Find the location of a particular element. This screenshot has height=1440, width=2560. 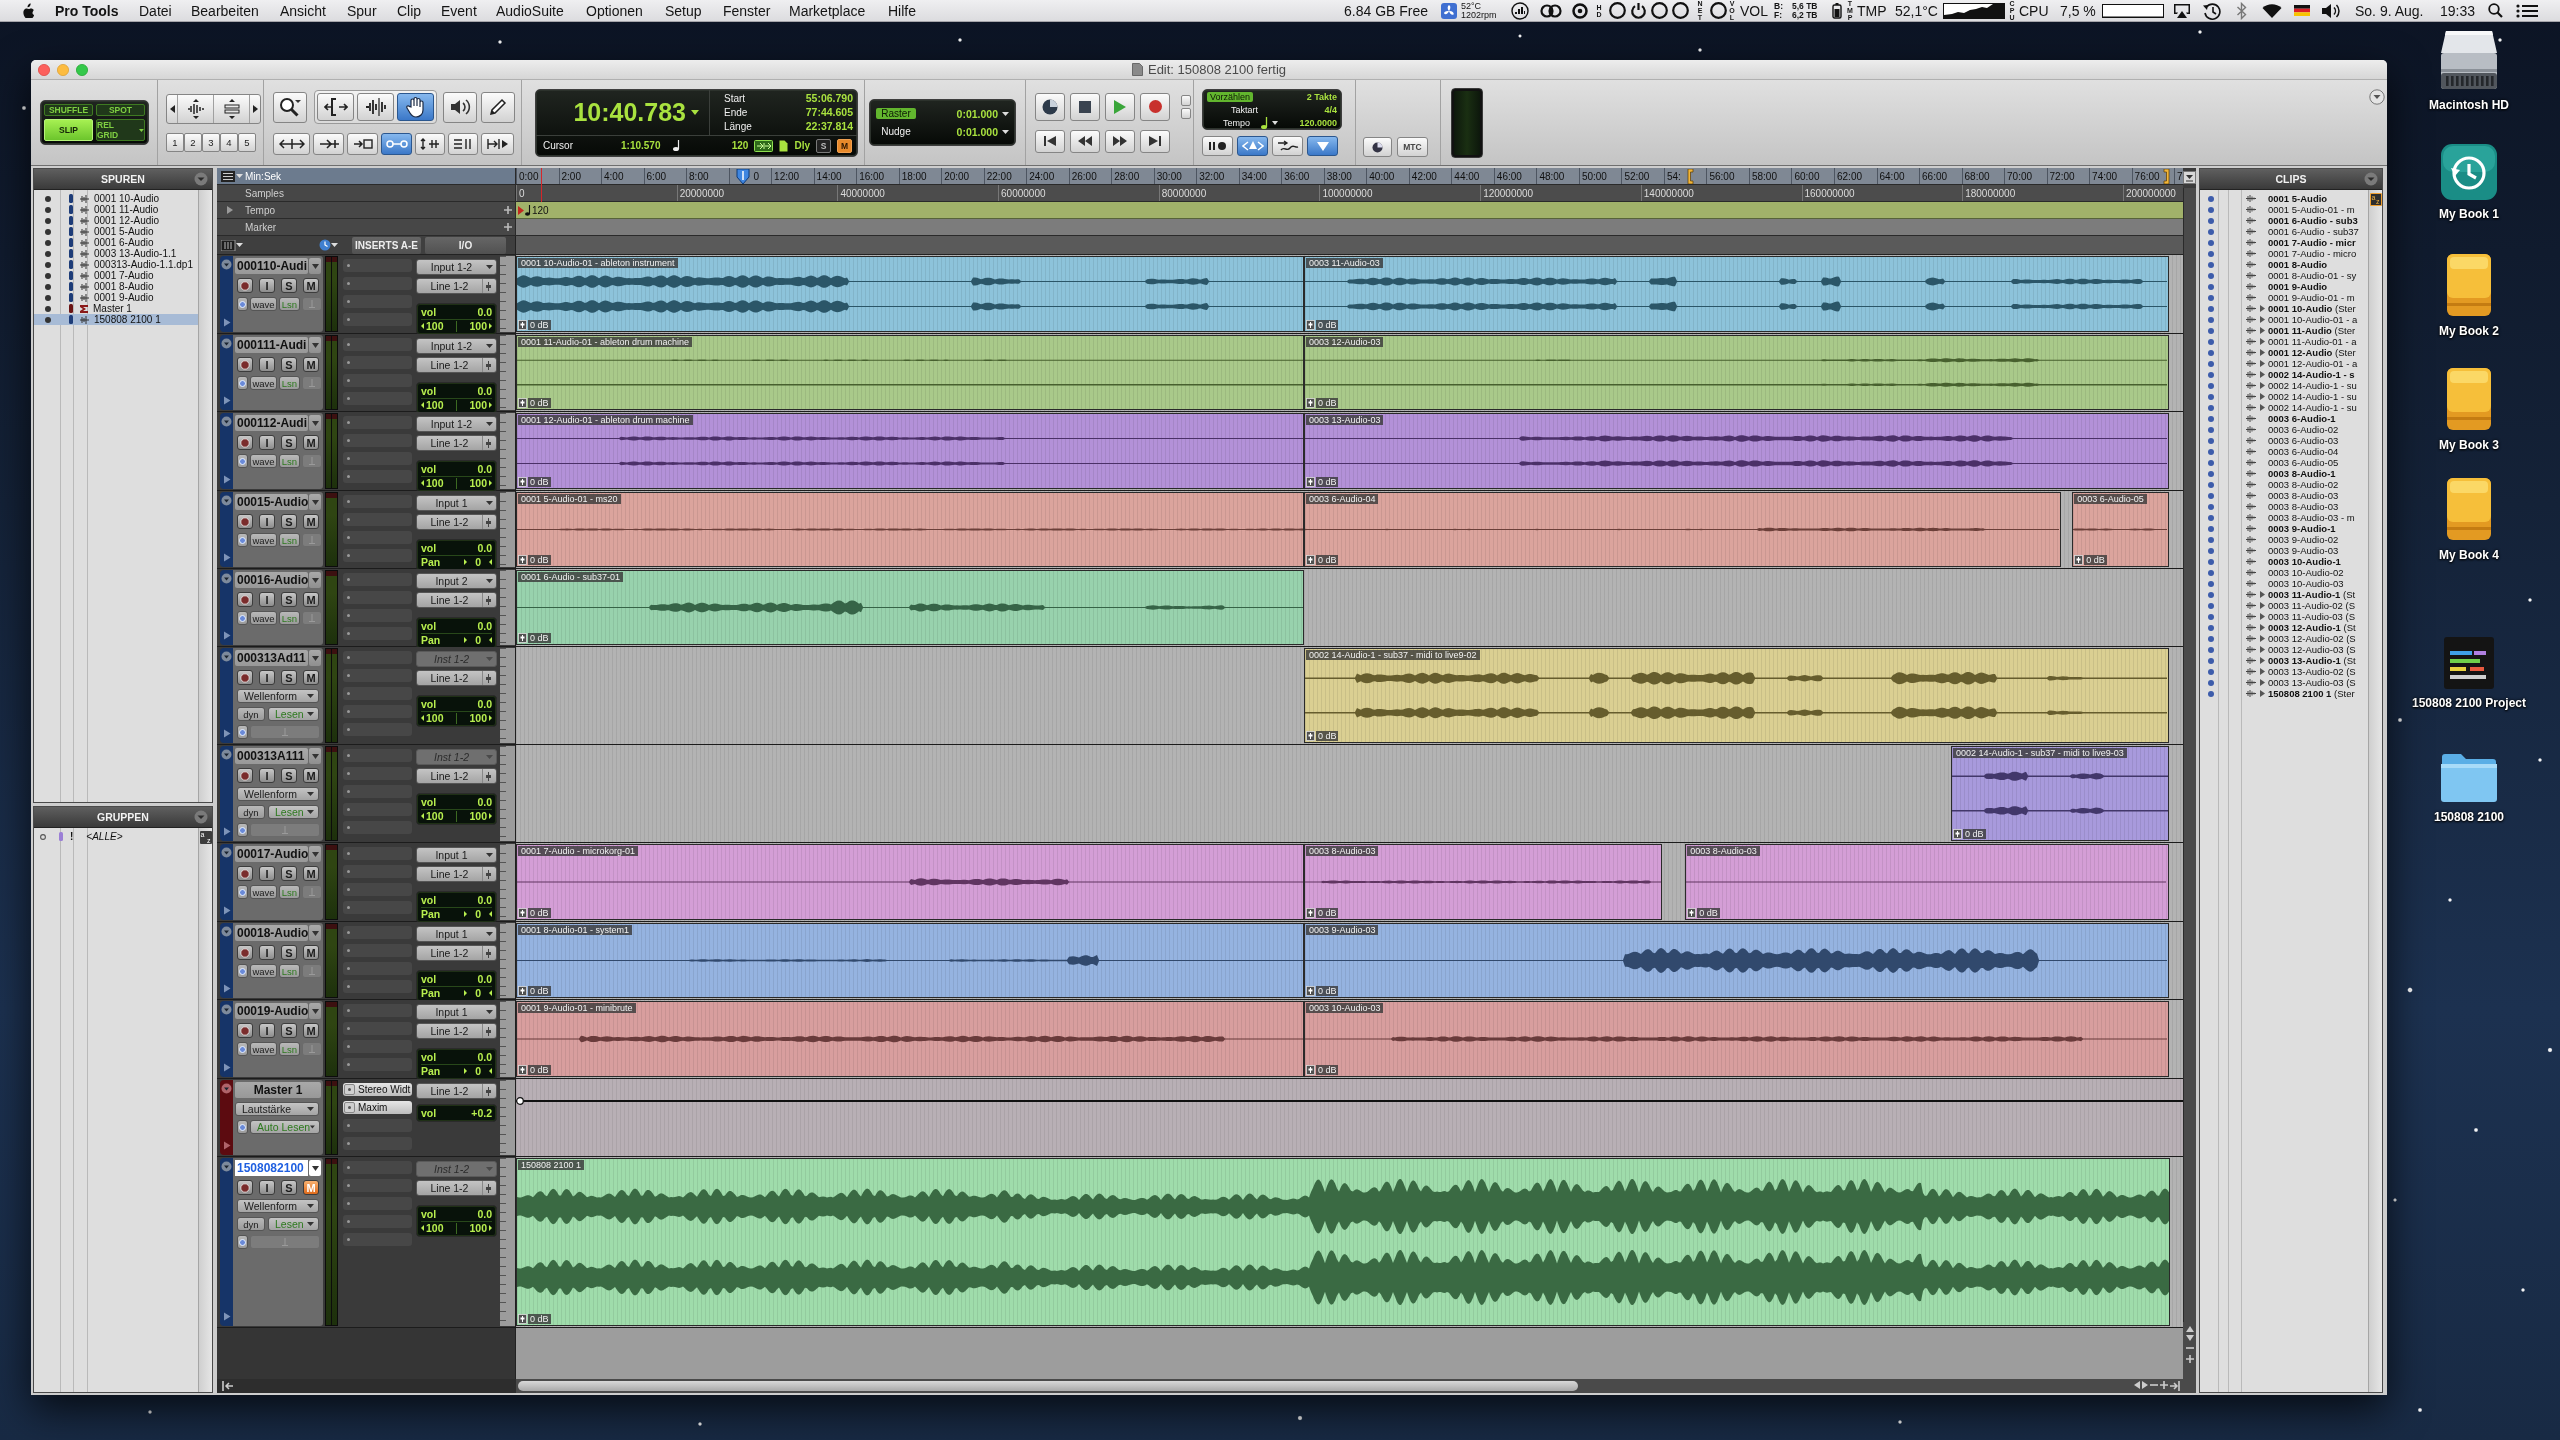

track-name: 00016-Audio is located at coordinates (272, 580).